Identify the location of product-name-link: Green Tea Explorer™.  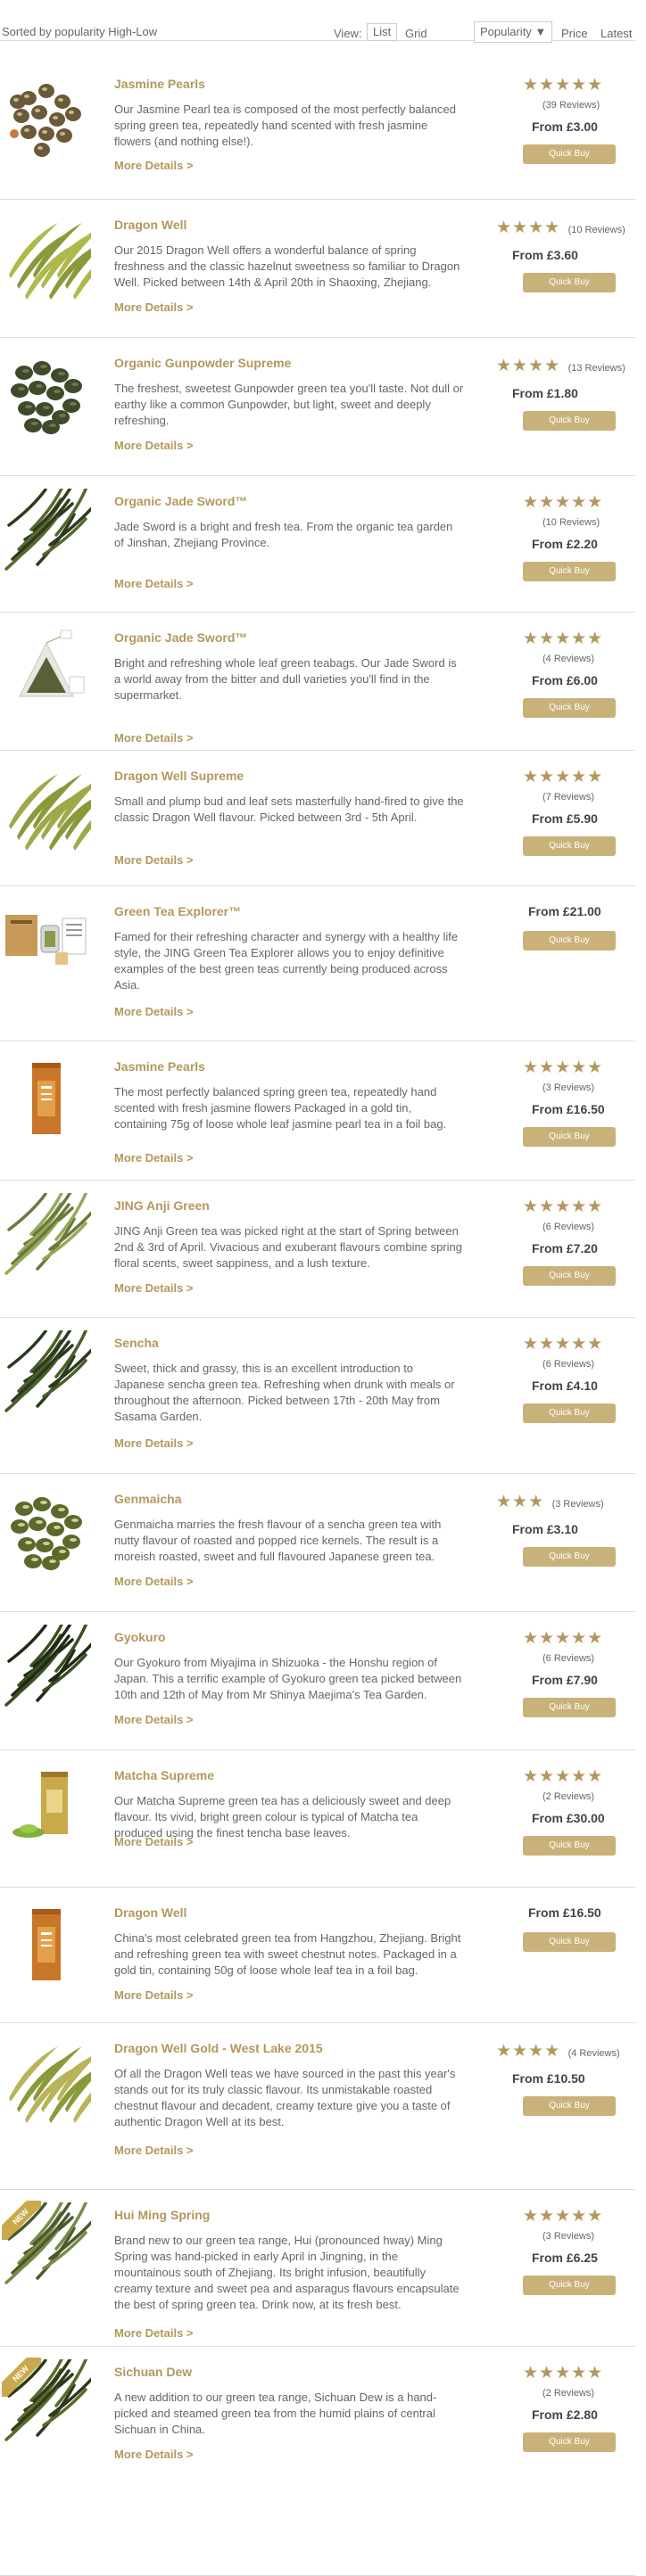
(177, 911).